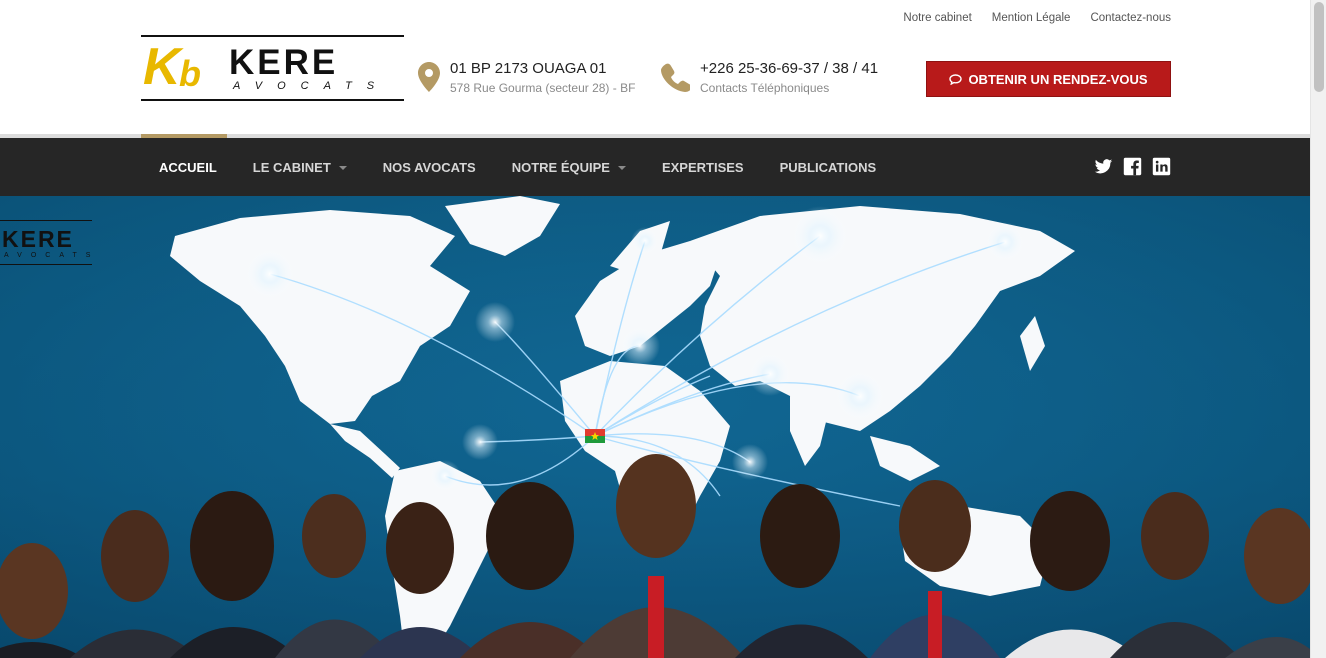 The width and height of the screenshot is (1326, 658). I want to click on nav-item-notre-equipe: NOTRE ÉQUIPE, so click(569, 167).